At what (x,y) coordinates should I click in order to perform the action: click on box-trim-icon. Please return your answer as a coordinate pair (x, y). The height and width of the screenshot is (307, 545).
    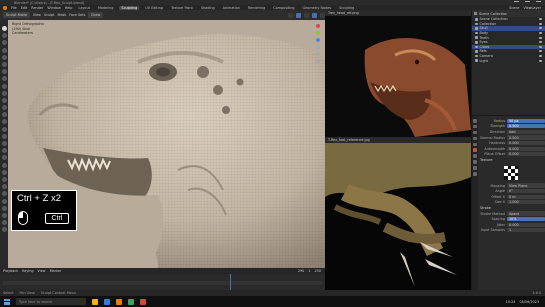
    Looking at the image, I should click on (4, 194).